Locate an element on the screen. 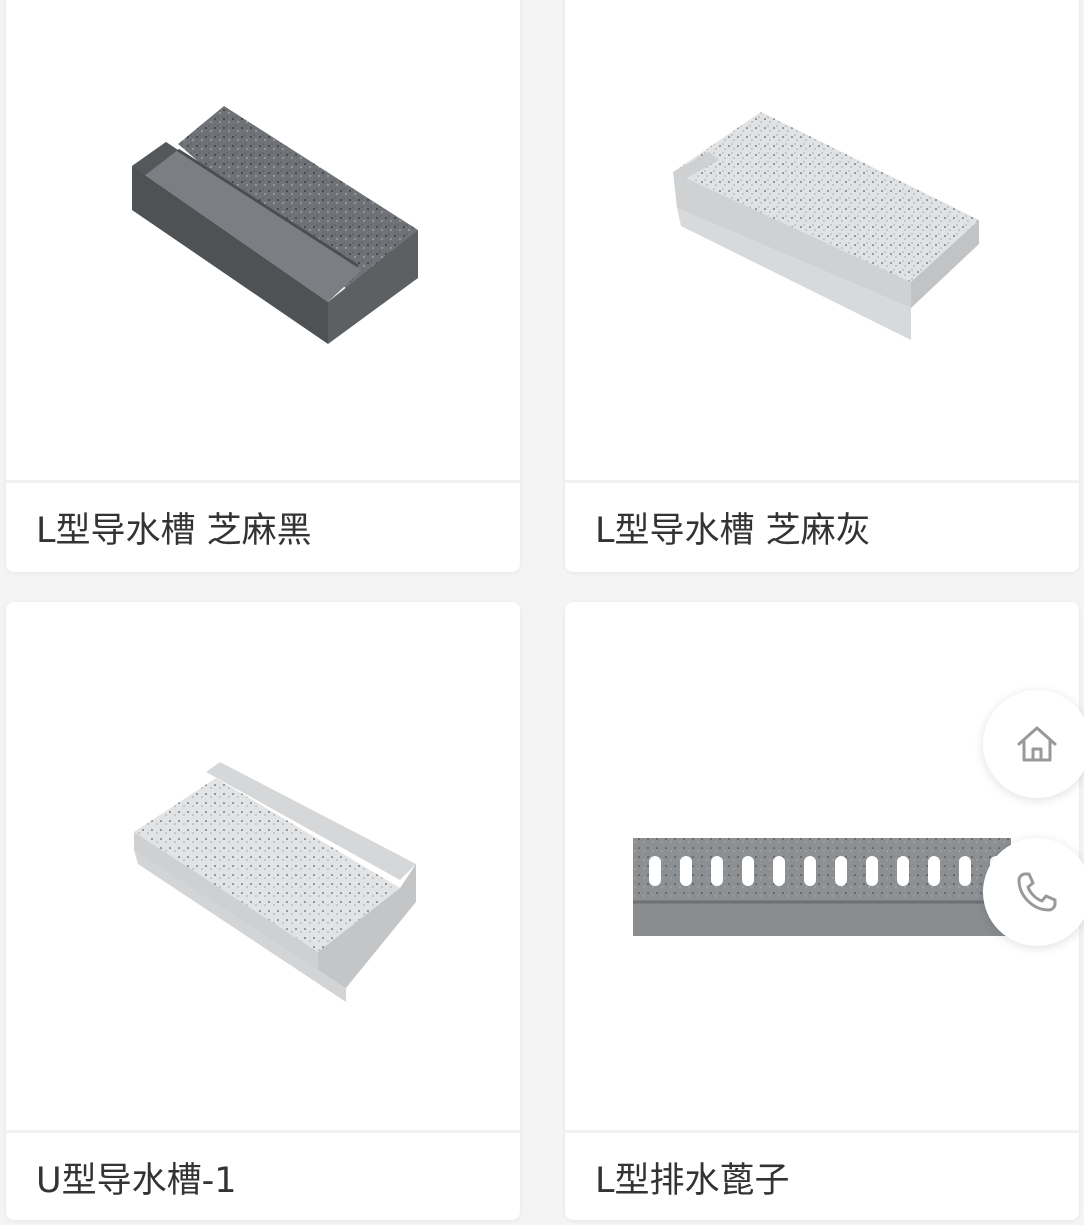 The width and height of the screenshot is (1084, 1225). phone-icon is located at coordinates (1037, 892).